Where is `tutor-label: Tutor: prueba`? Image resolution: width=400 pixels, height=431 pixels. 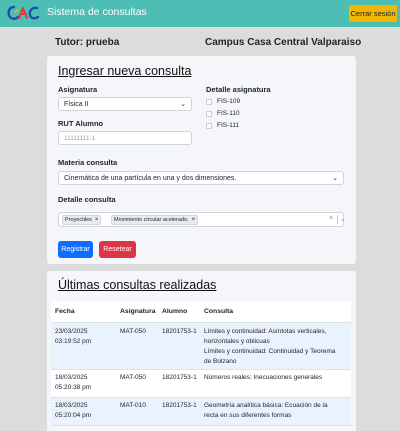 tutor-label: Tutor: prueba is located at coordinates (87, 42).